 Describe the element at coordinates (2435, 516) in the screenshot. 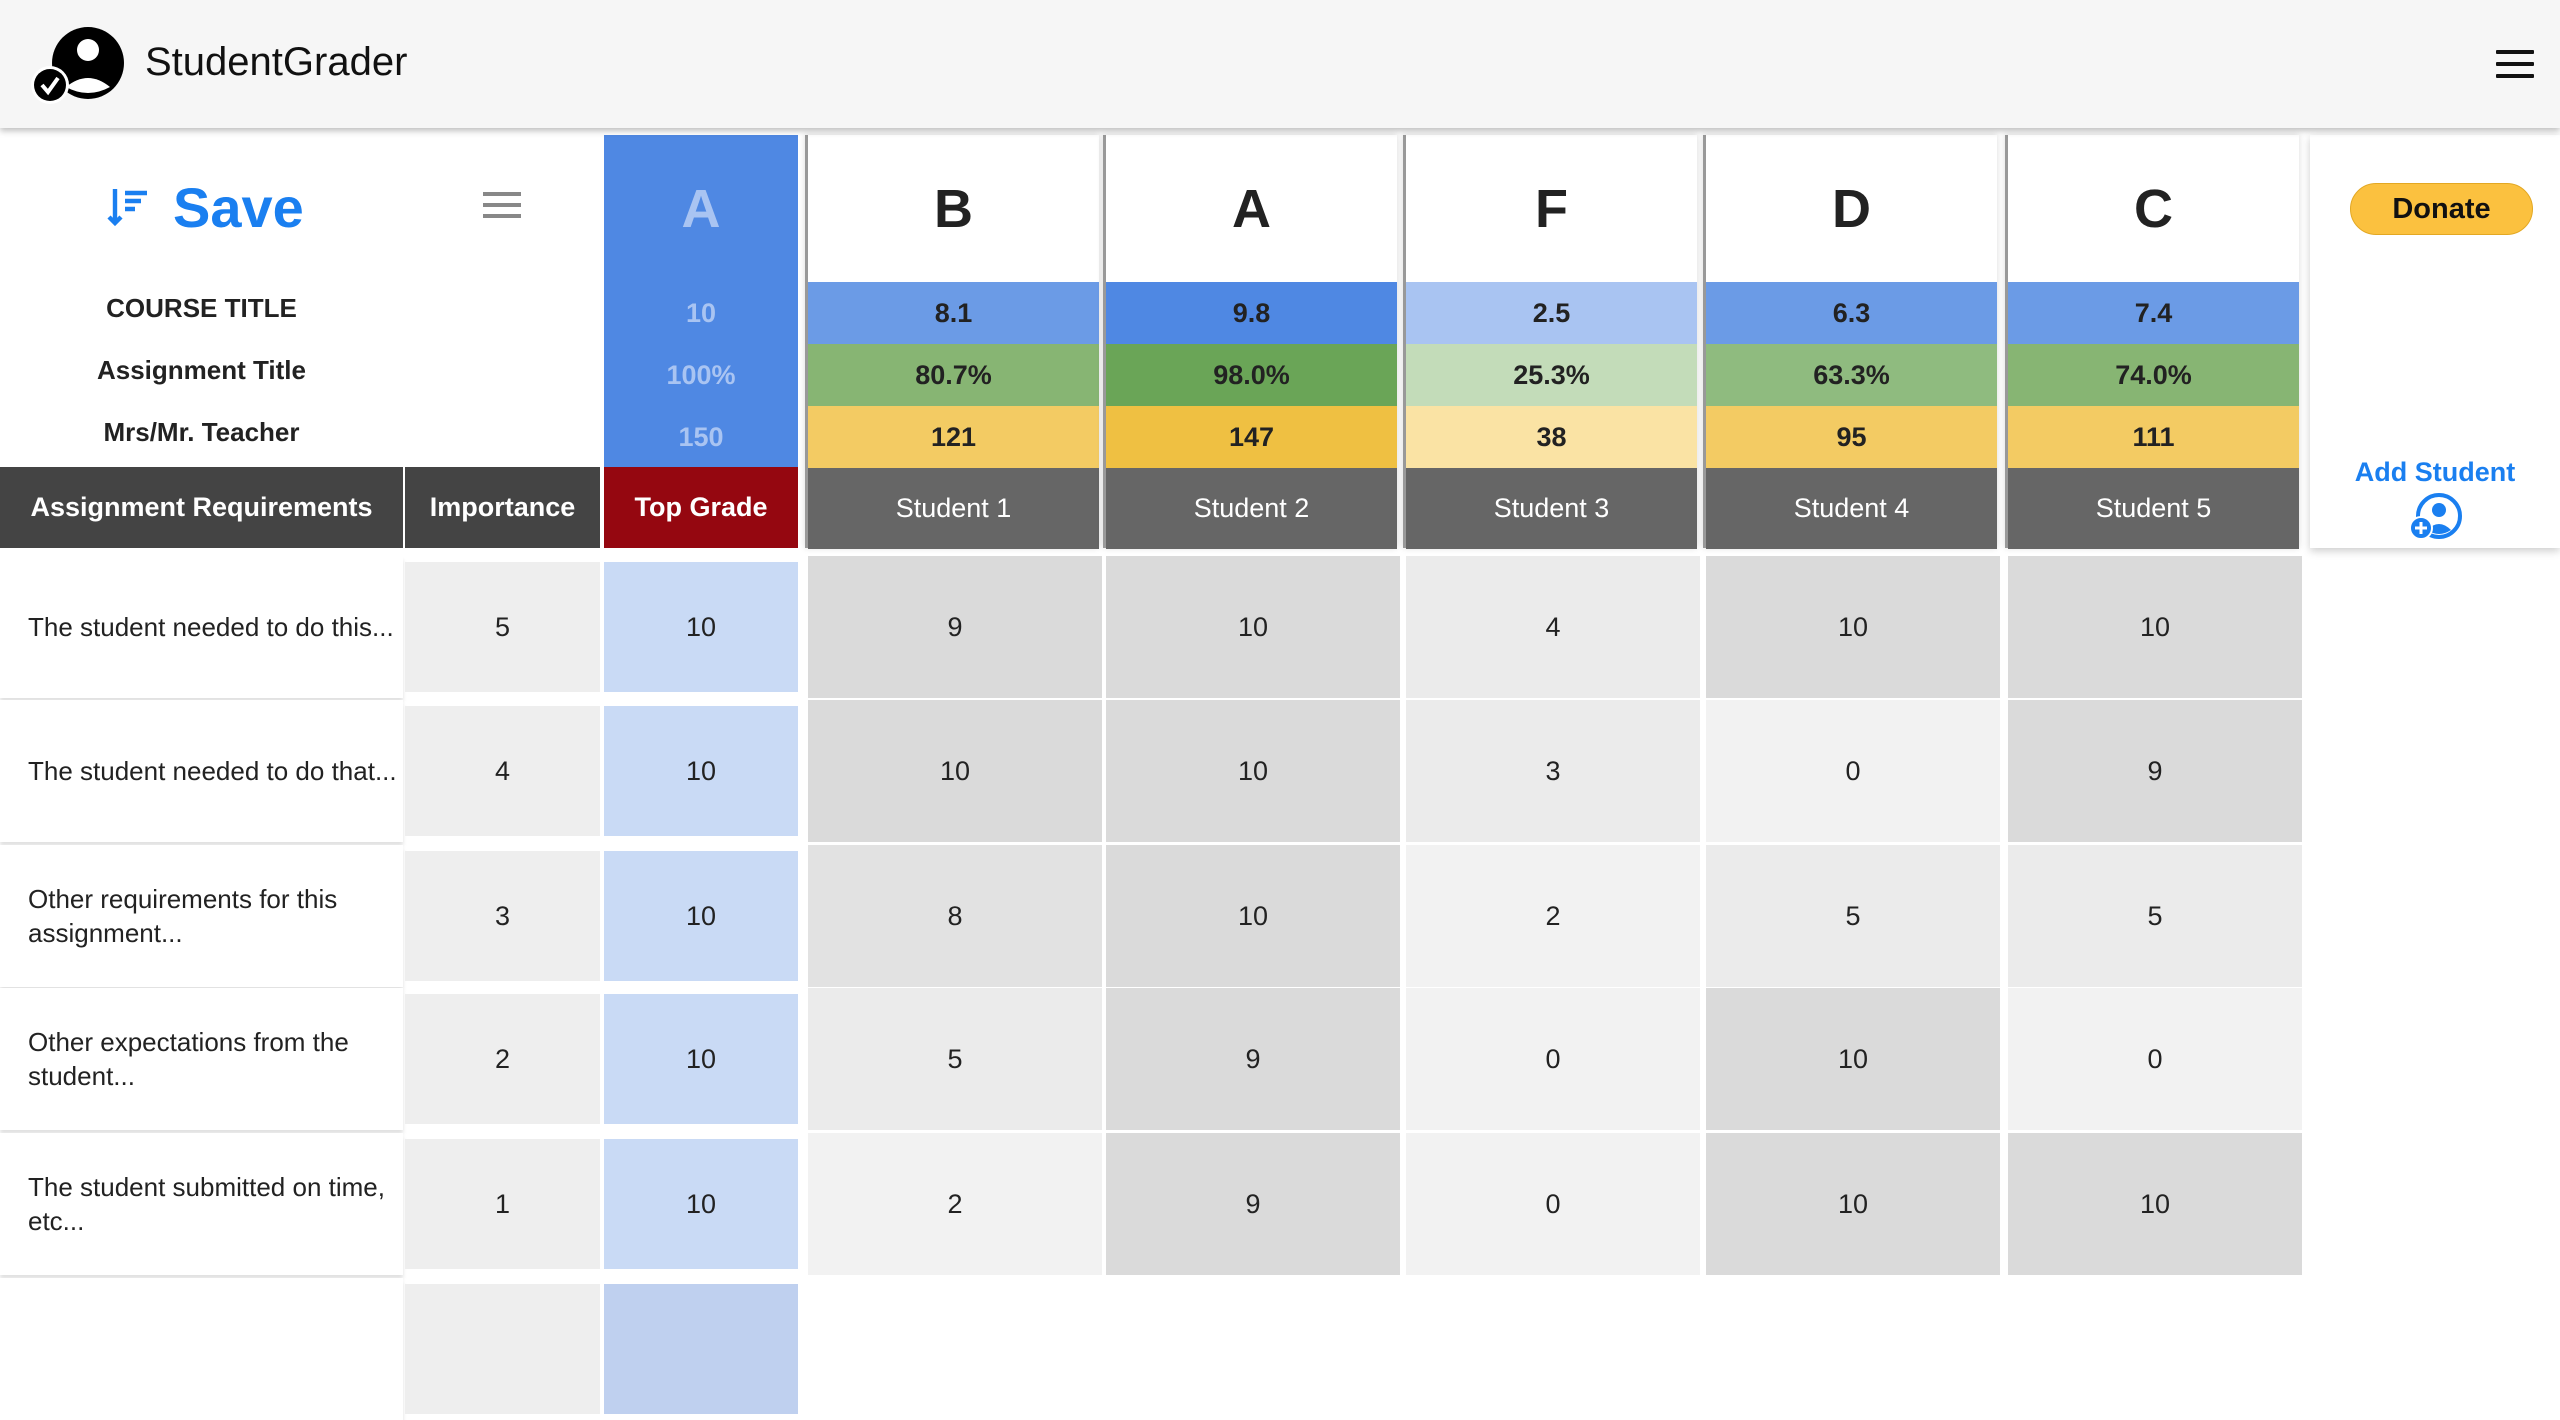

I see `add-user-icon` at that location.